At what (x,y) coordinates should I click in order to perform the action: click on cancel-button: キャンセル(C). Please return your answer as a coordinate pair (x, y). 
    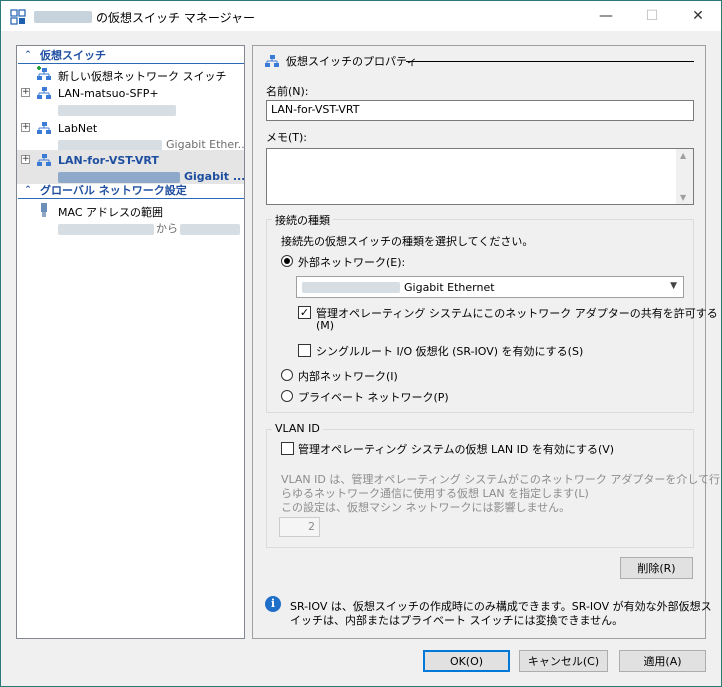
    Looking at the image, I should click on (563, 661).